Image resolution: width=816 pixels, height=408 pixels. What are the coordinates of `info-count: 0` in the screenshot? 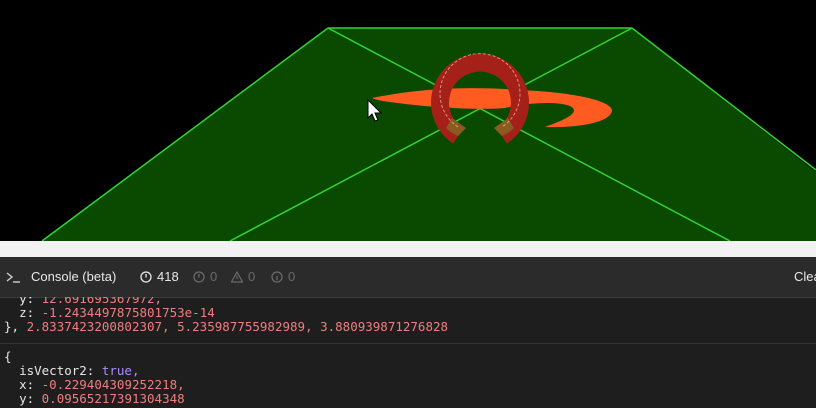 It's located at (292, 276).